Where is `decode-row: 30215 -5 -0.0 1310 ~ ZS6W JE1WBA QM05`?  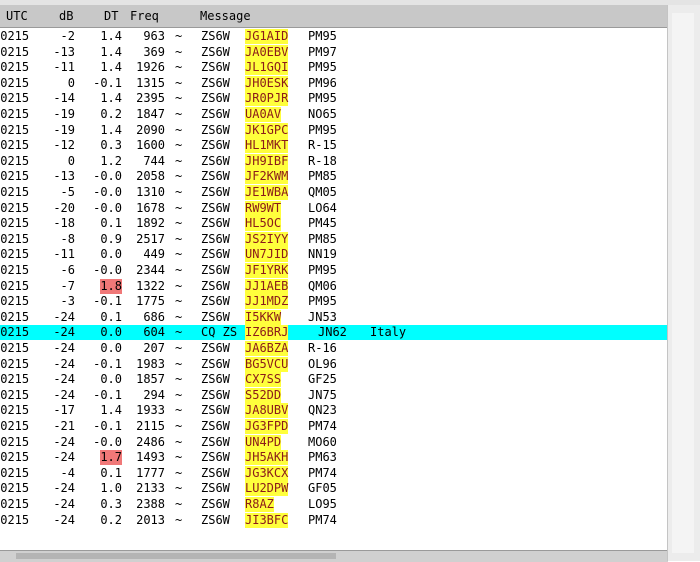 decode-row: 30215 -5 -0.0 1310 ~ ZS6W JE1WBA QM05 is located at coordinates (334, 192).